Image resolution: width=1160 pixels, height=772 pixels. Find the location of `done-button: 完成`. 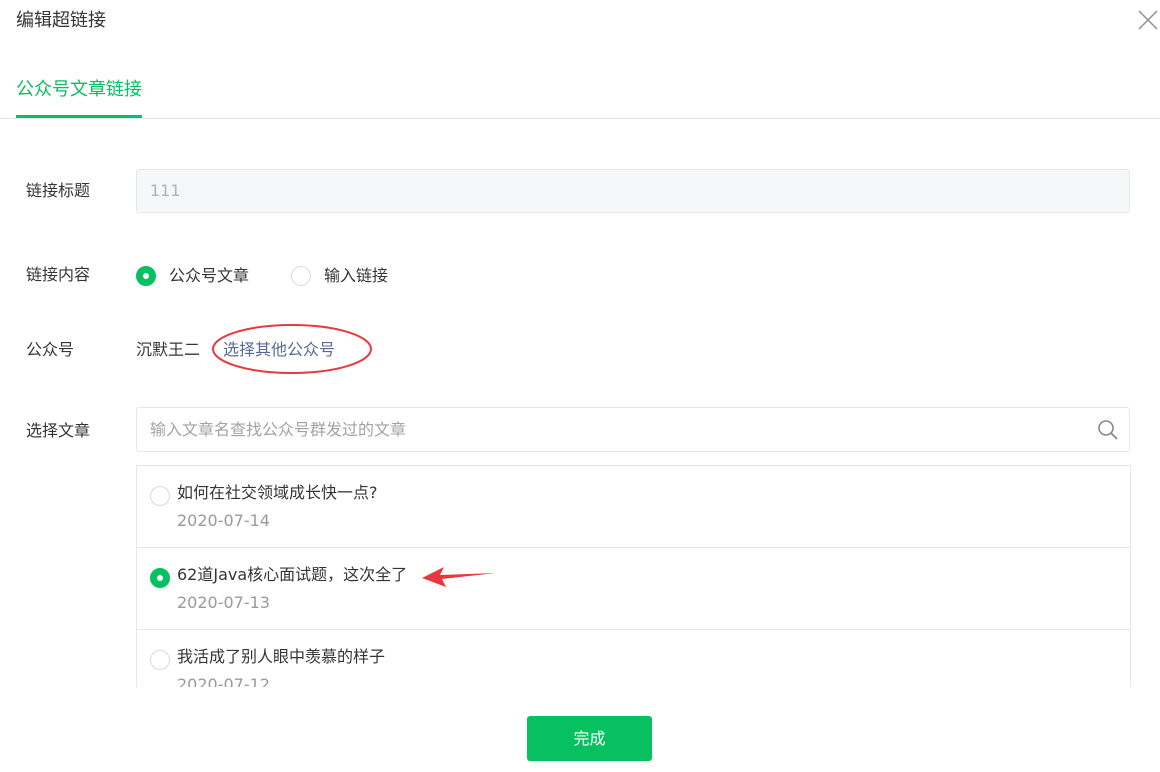

done-button: 完成 is located at coordinates (589, 738).